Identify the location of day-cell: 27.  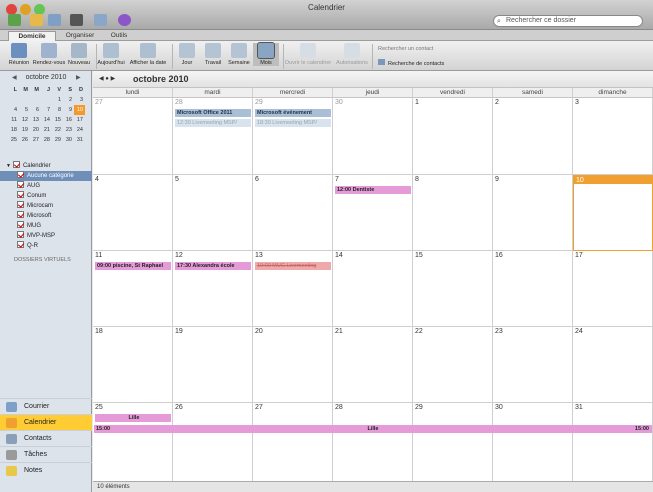
(293, 442).